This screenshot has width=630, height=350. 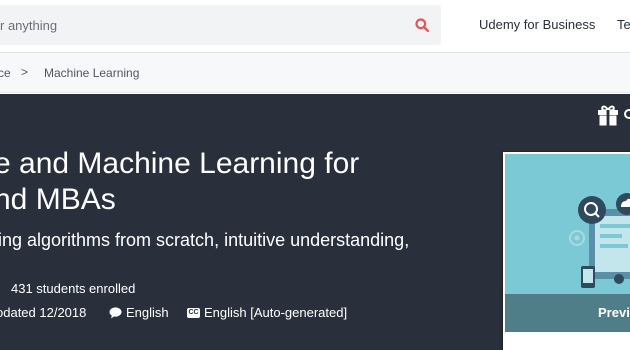 What do you see at coordinates (200, 25) in the screenshot?
I see `search-input` at bounding box center [200, 25].